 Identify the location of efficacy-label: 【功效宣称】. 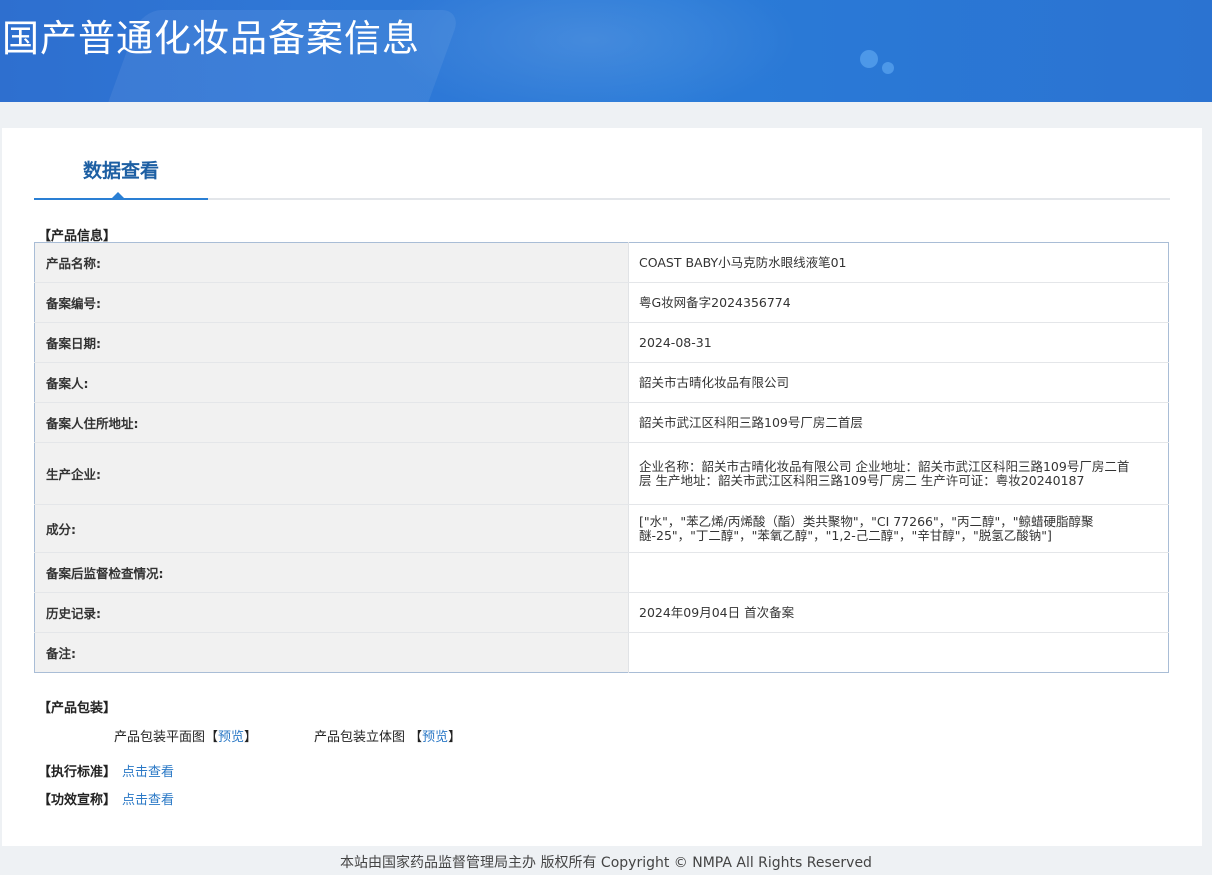
(77, 800).